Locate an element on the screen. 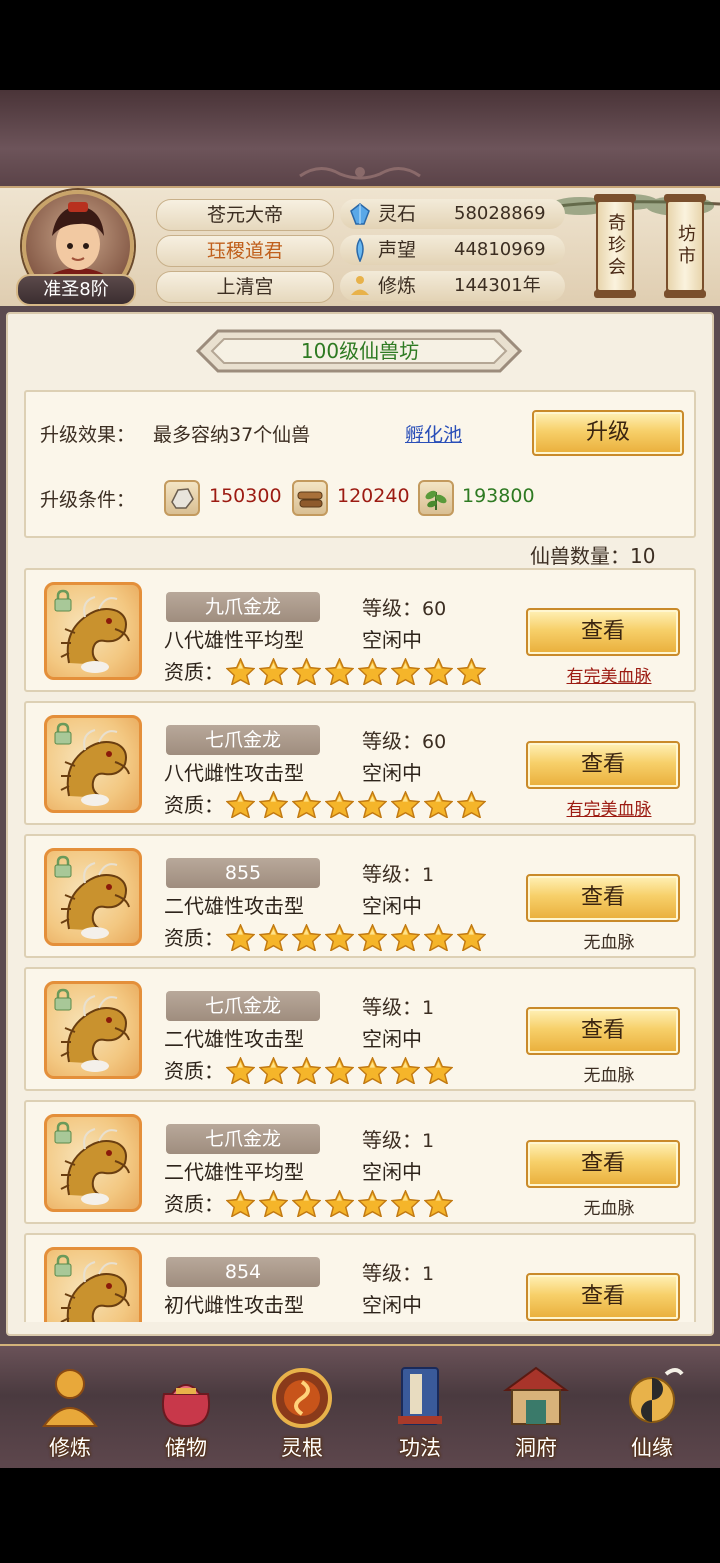 The width and height of the screenshot is (720, 1563). material-amount-herb: 193800 is located at coordinates (498, 496).